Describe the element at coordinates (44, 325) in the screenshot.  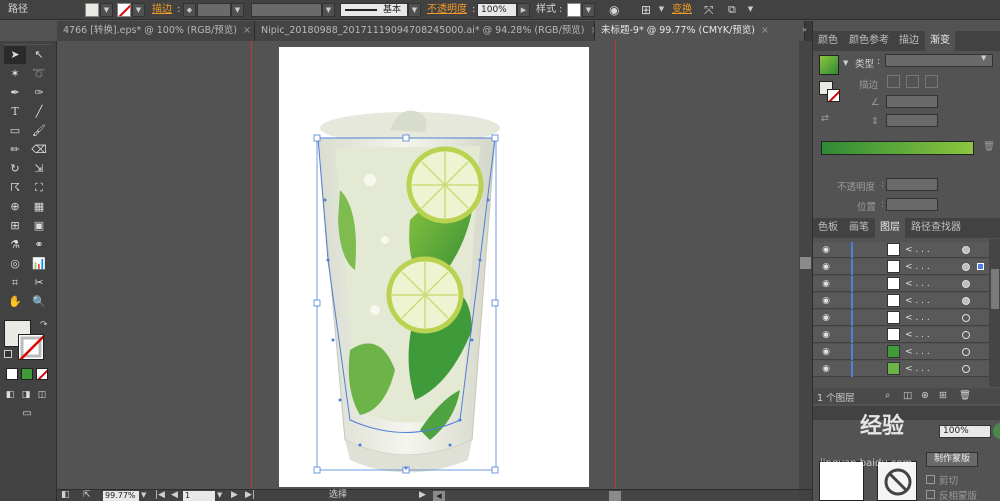
I see `swap-fill-stroke-icon: ↷` at that location.